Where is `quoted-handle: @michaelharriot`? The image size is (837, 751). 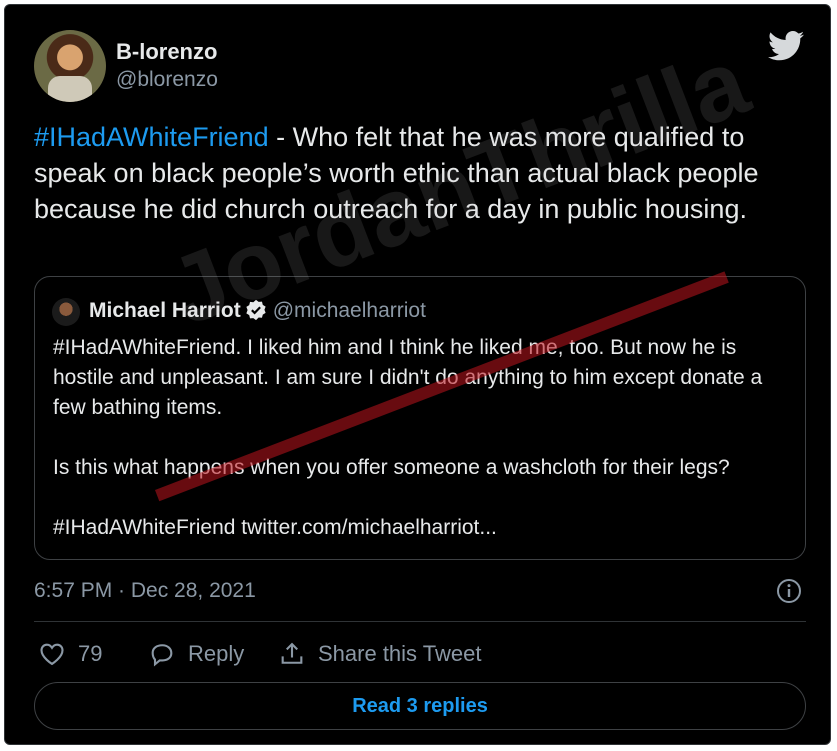 quoted-handle: @michaelharriot is located at coordinates (349, 310).